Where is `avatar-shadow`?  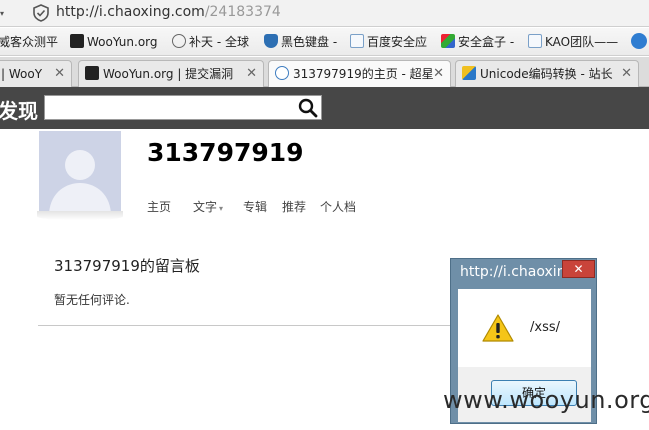 avatar-shadow is located at coordinates (80, 215).